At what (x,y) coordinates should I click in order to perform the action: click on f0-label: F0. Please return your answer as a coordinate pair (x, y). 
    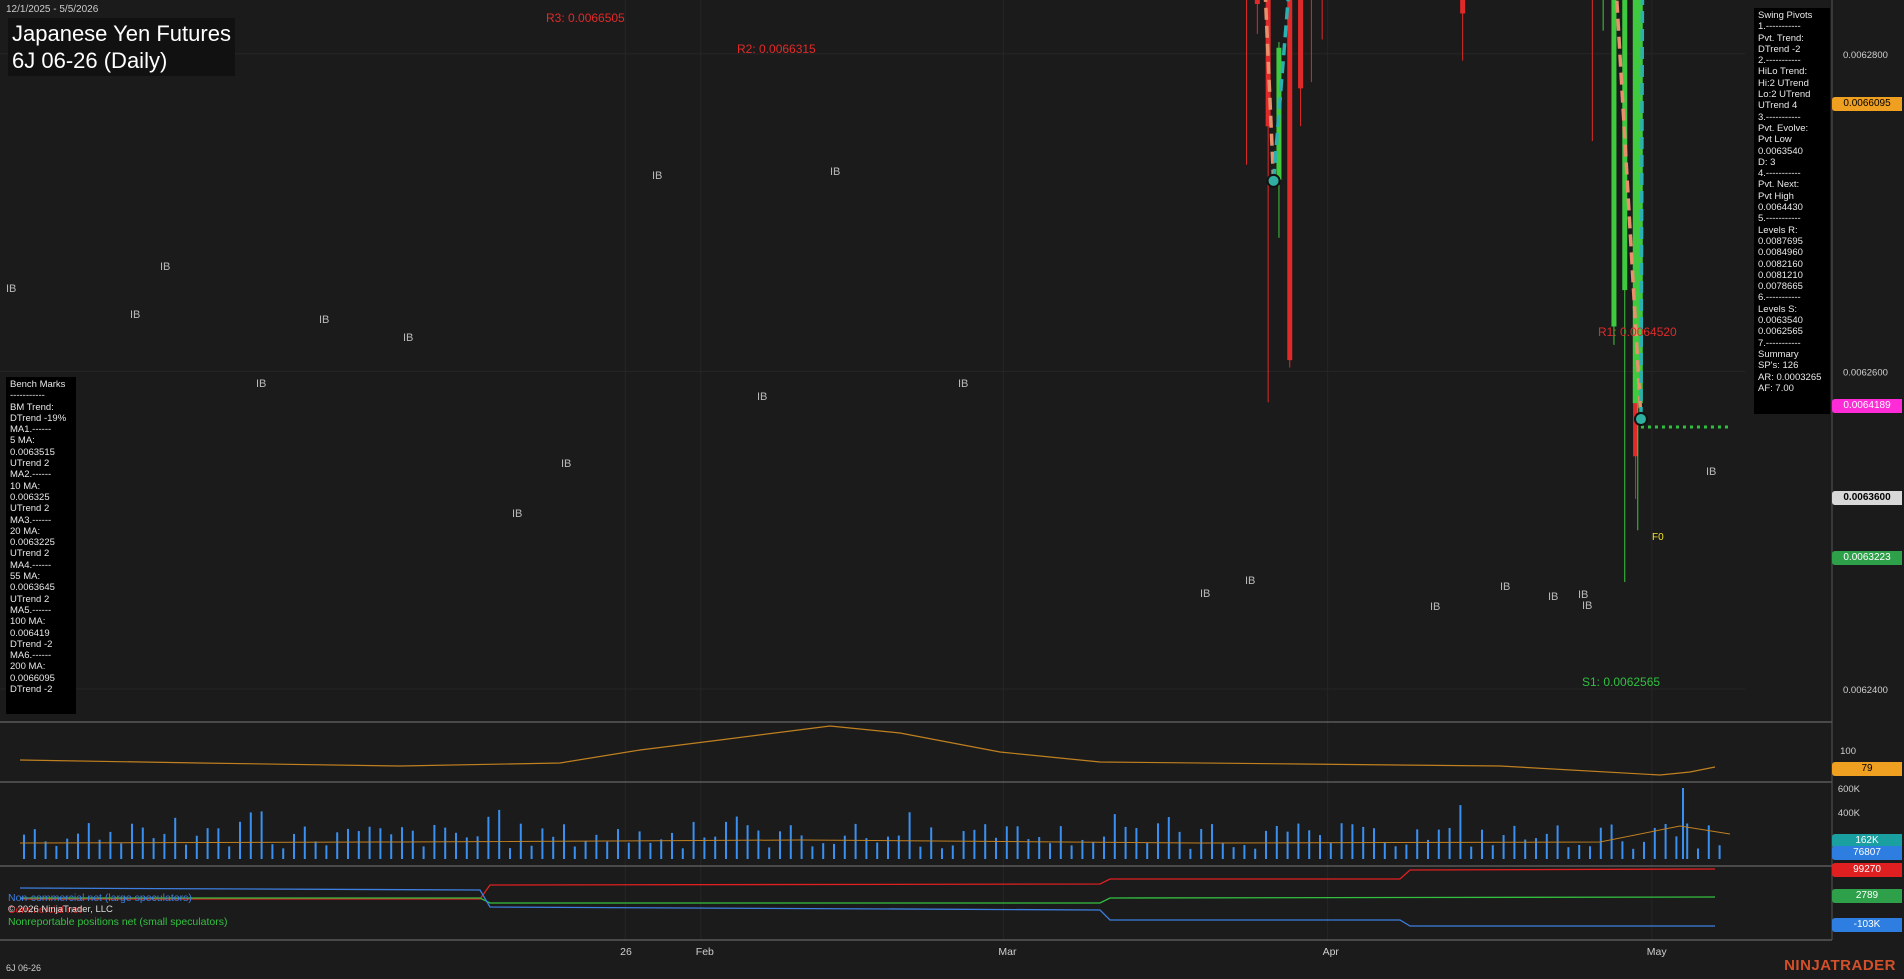
    Looking at the image, I should click on (1658, 537).